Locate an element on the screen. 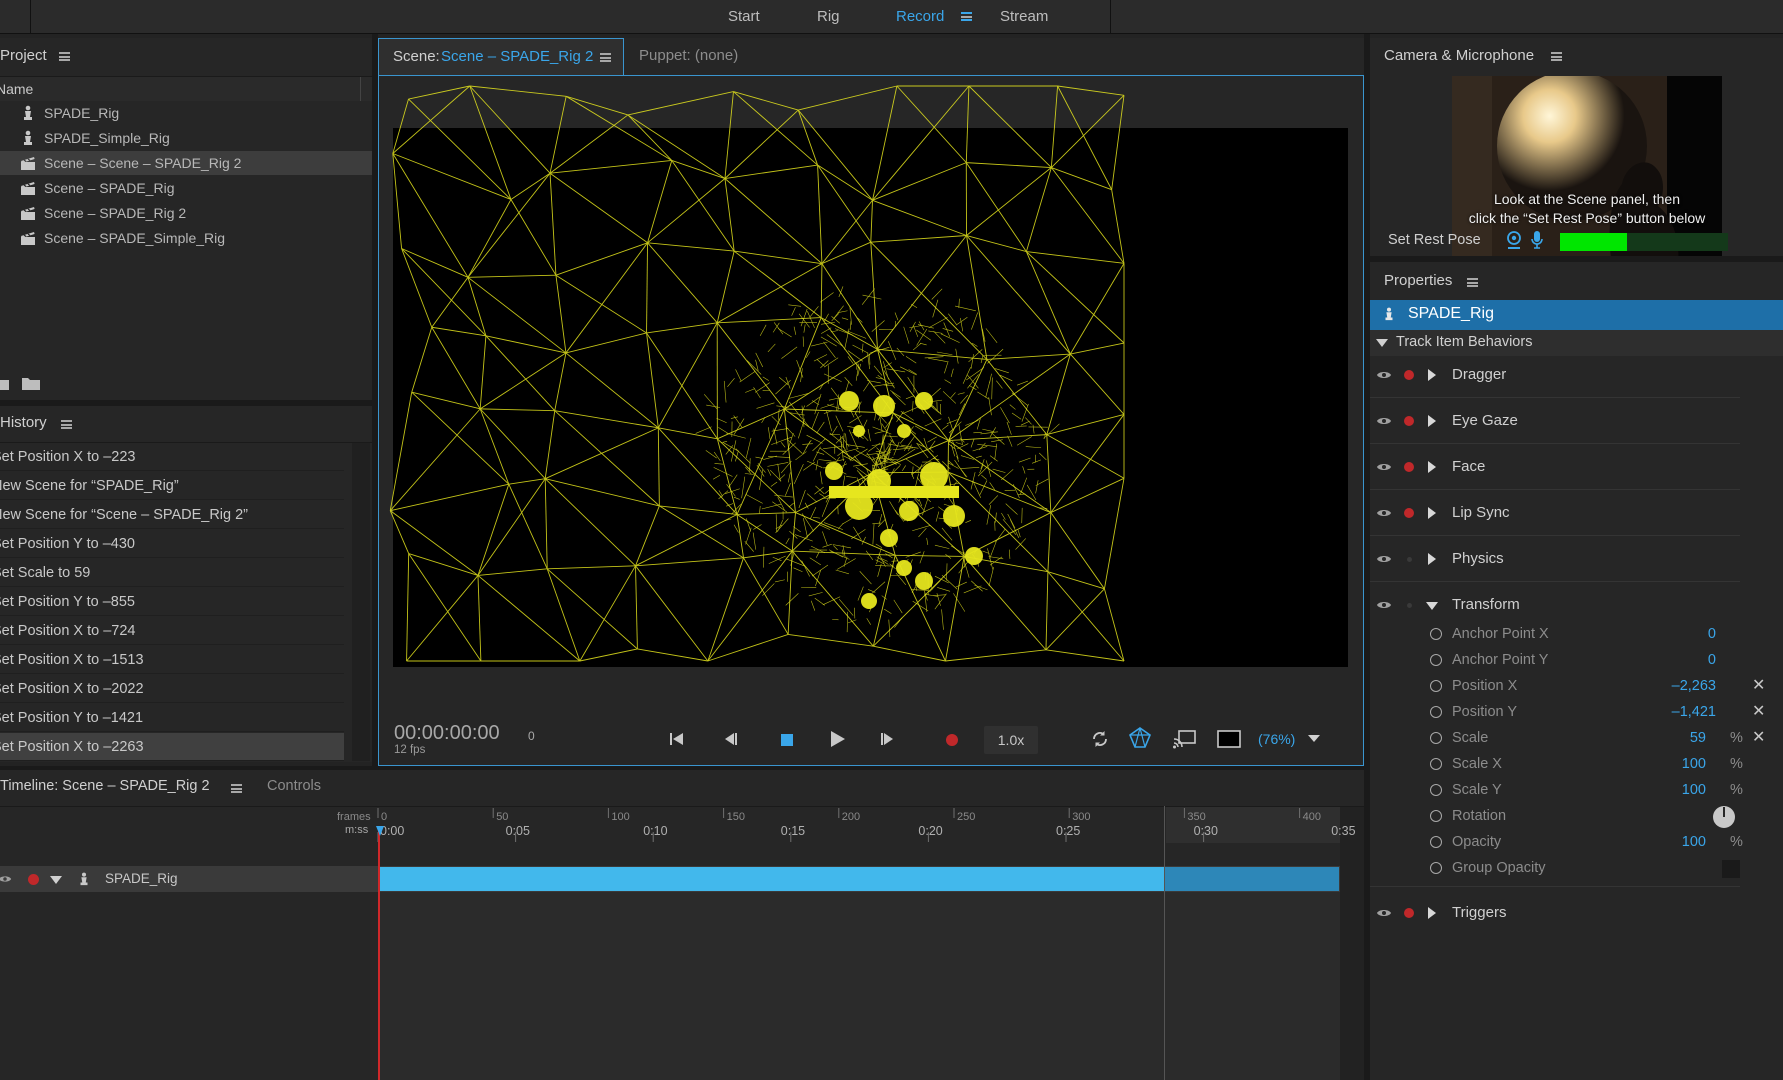  behavior-triggers: Triggers is located at coordinates (1555, 913).